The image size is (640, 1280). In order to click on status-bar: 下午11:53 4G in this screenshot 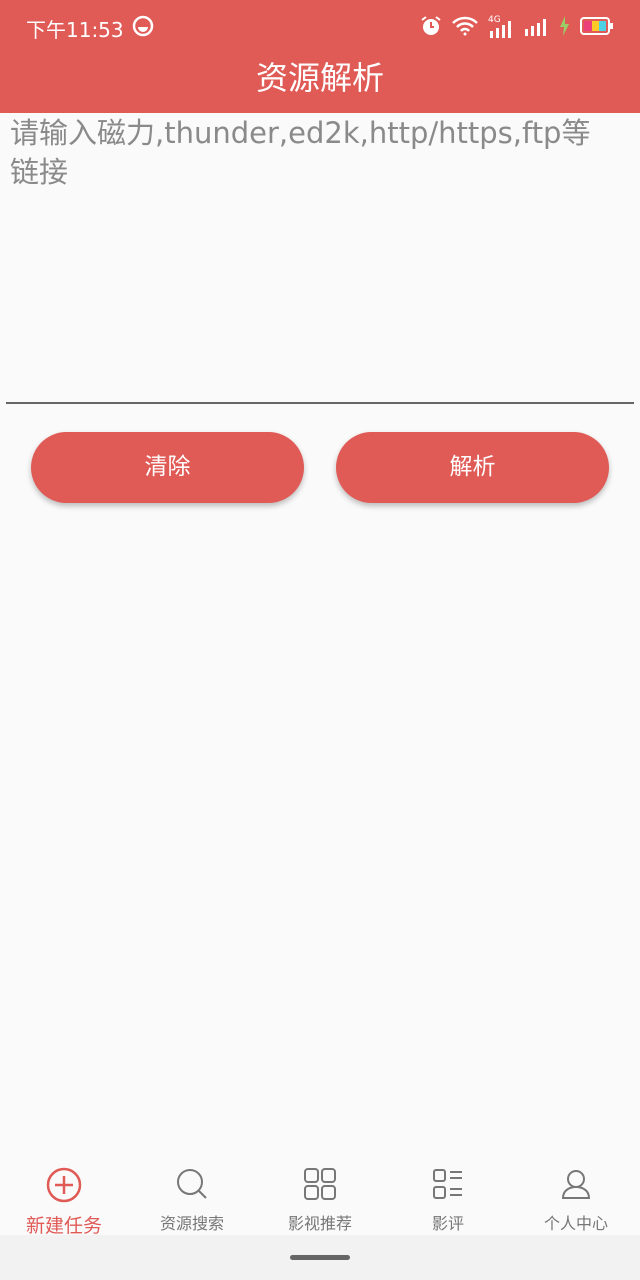, I will do `click(320, 28)`.